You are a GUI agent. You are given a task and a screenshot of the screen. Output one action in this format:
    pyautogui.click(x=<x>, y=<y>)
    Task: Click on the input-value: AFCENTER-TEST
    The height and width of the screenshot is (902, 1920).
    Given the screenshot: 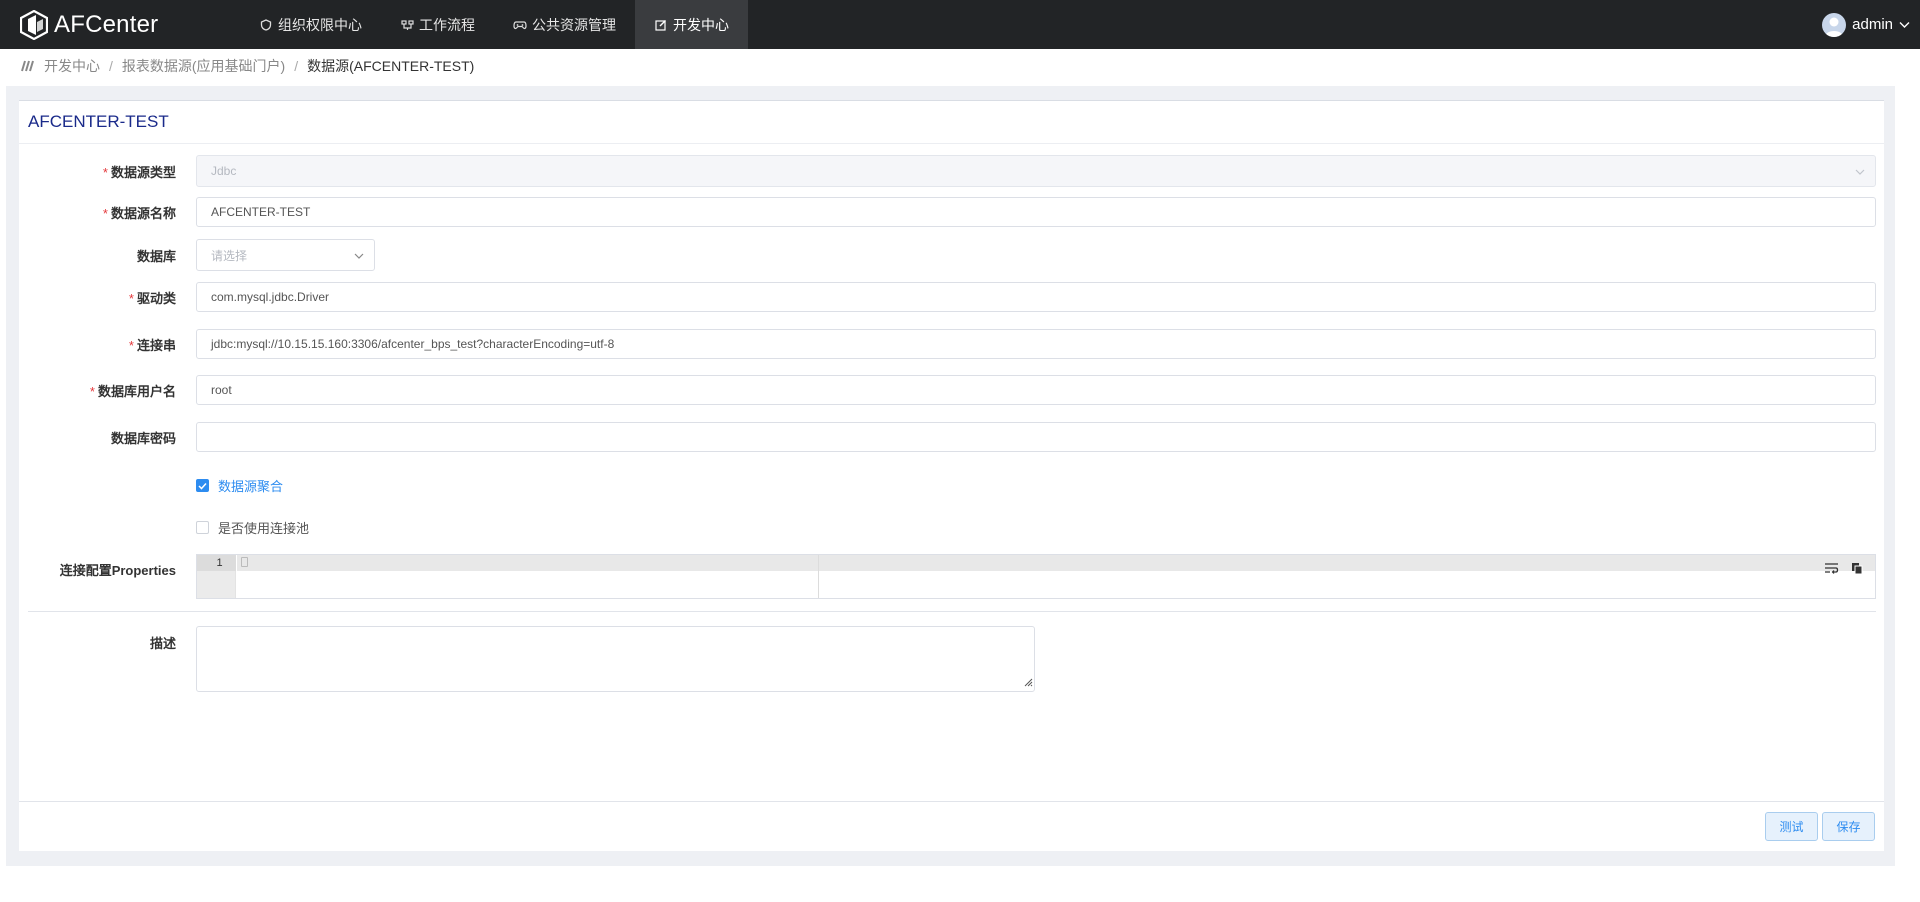 What is the action you would take?
    pyautogui.click(x=261, y=212)
    